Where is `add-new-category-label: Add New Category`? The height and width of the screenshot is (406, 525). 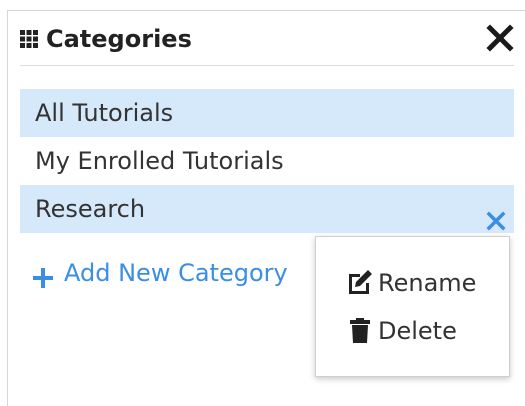 add-new-category-label: Add New Category is located at coordinates (176, 273).